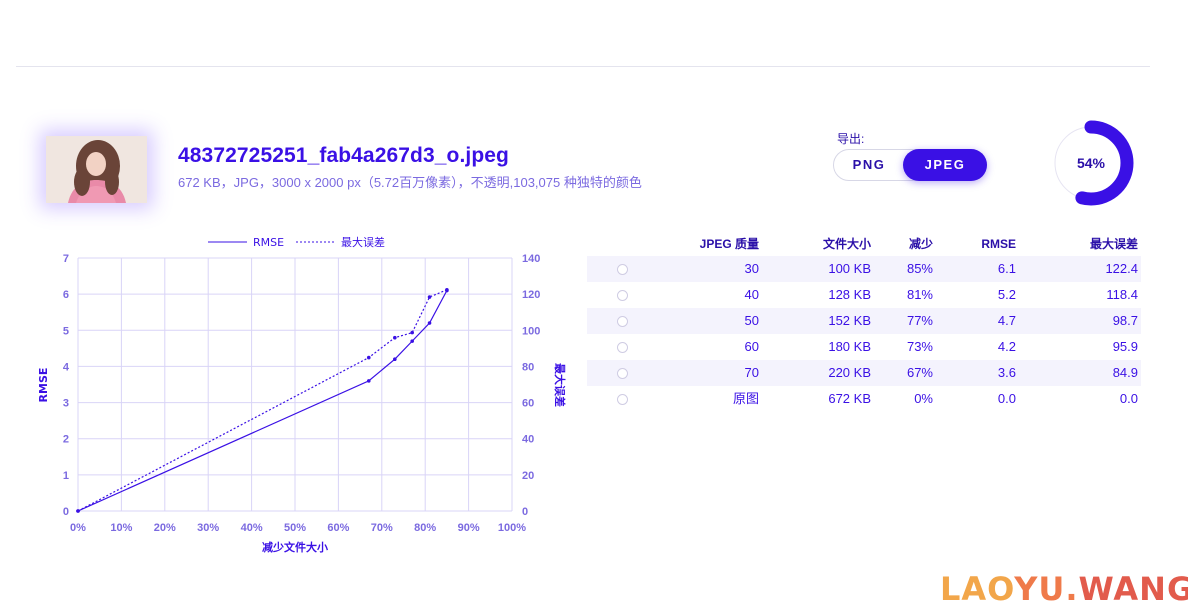  I want to click on y2-tick-label: 120, so click(531, 295).